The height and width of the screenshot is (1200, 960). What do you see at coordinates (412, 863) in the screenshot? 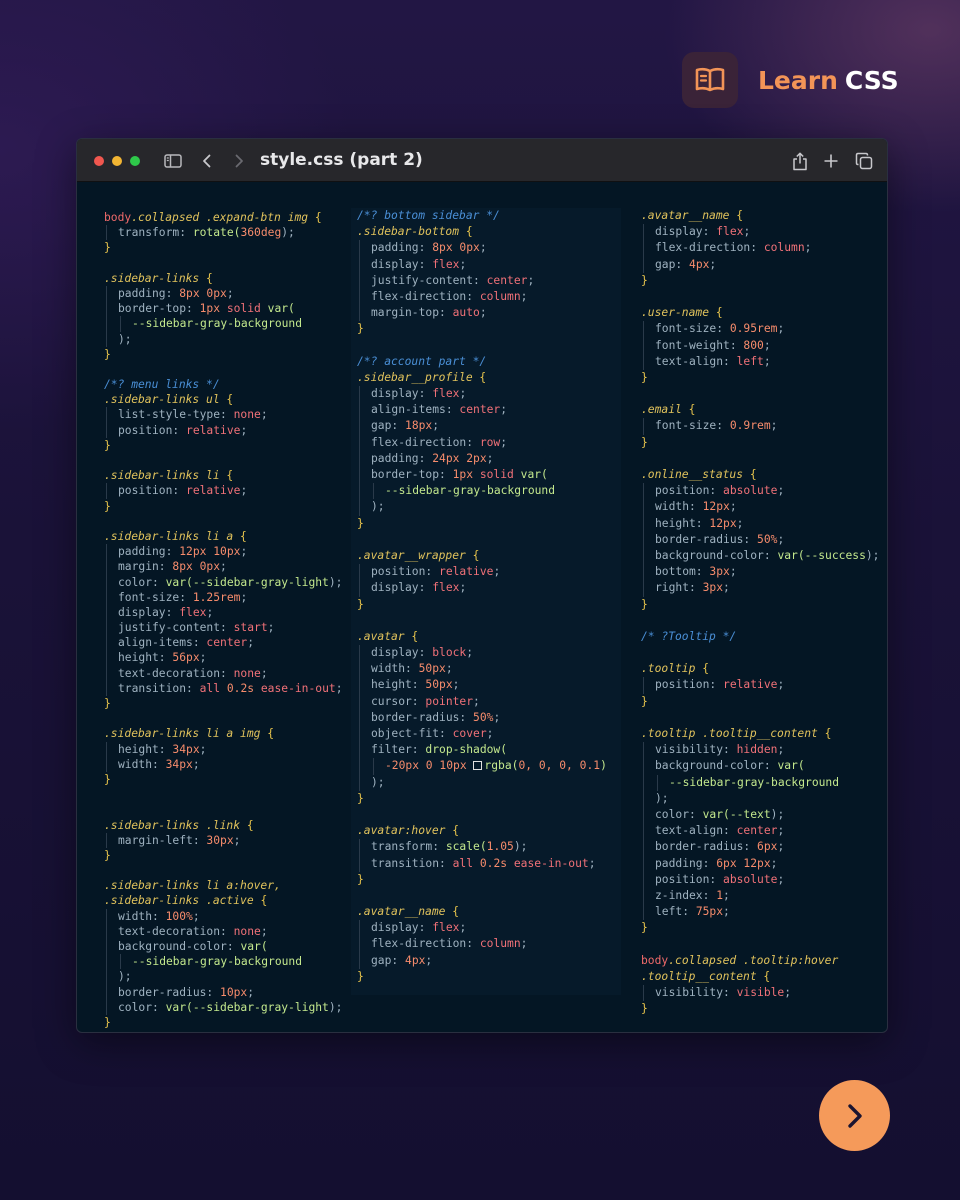
I see `code-token: transition:` at bounding box center [412, 863].